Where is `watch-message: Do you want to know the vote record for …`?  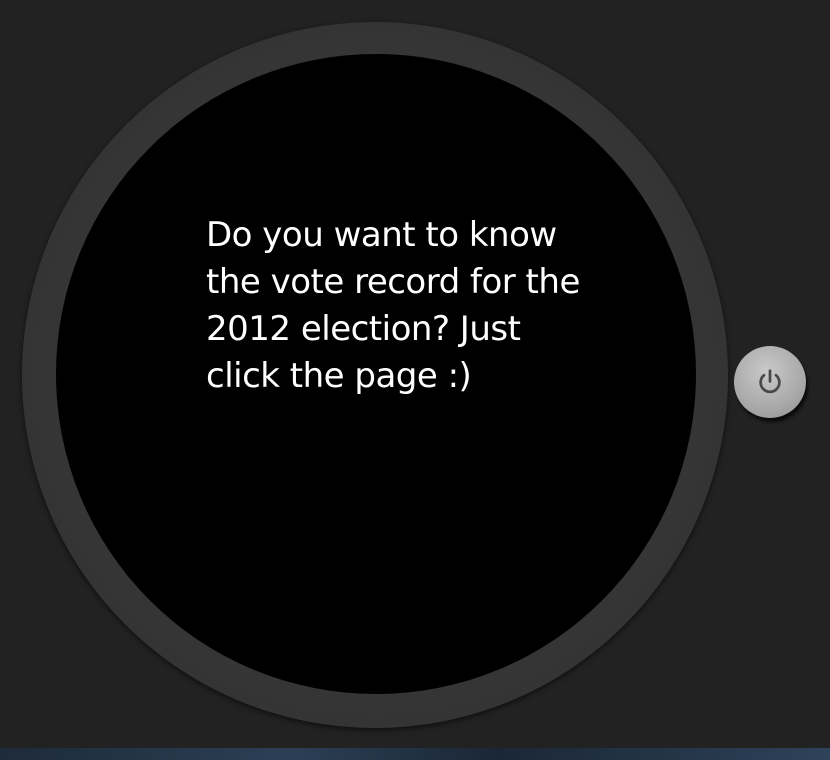
watch-message: Do you want to know the vote record for … is located at coordinates (393, 305).